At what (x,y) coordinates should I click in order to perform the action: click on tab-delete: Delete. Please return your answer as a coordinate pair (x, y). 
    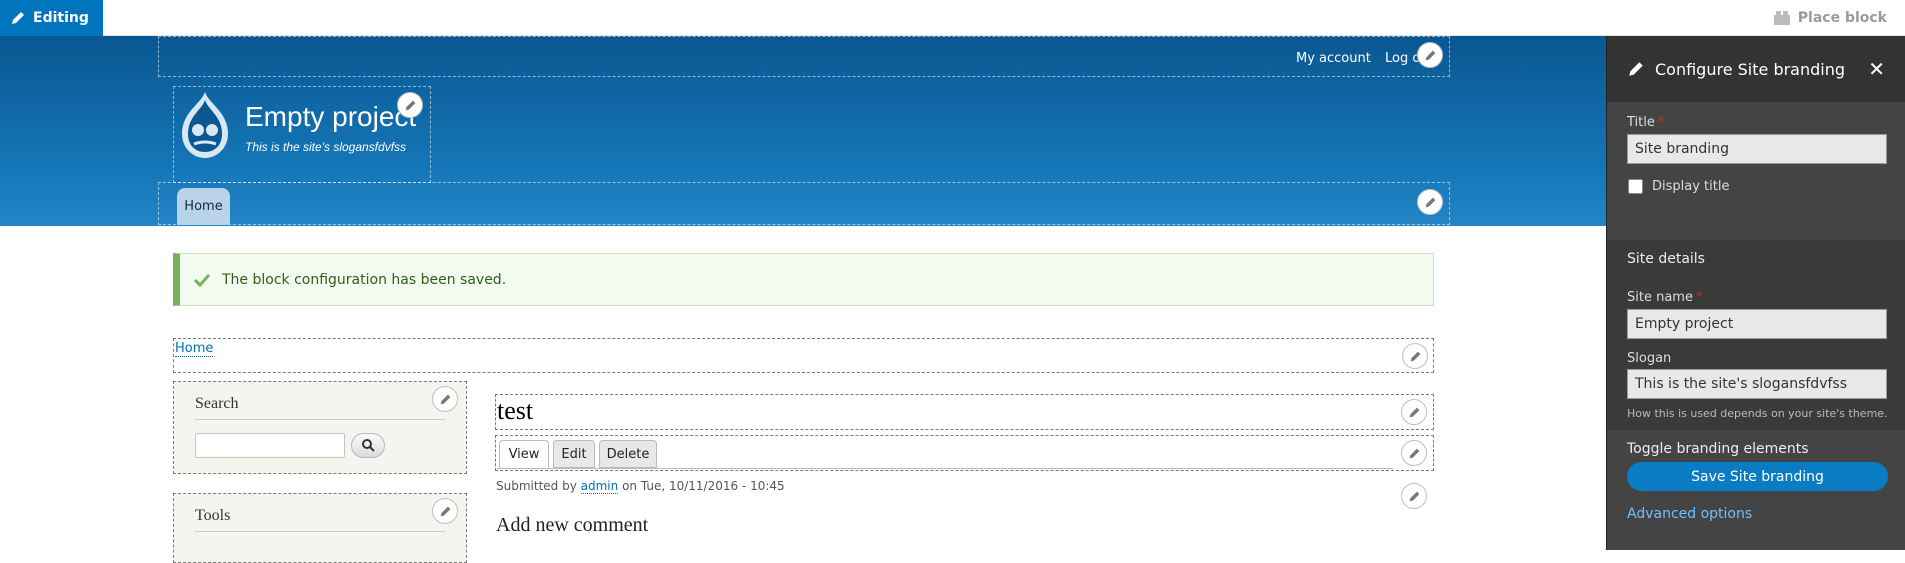
    Looking at the image, I should click on (628, 454).